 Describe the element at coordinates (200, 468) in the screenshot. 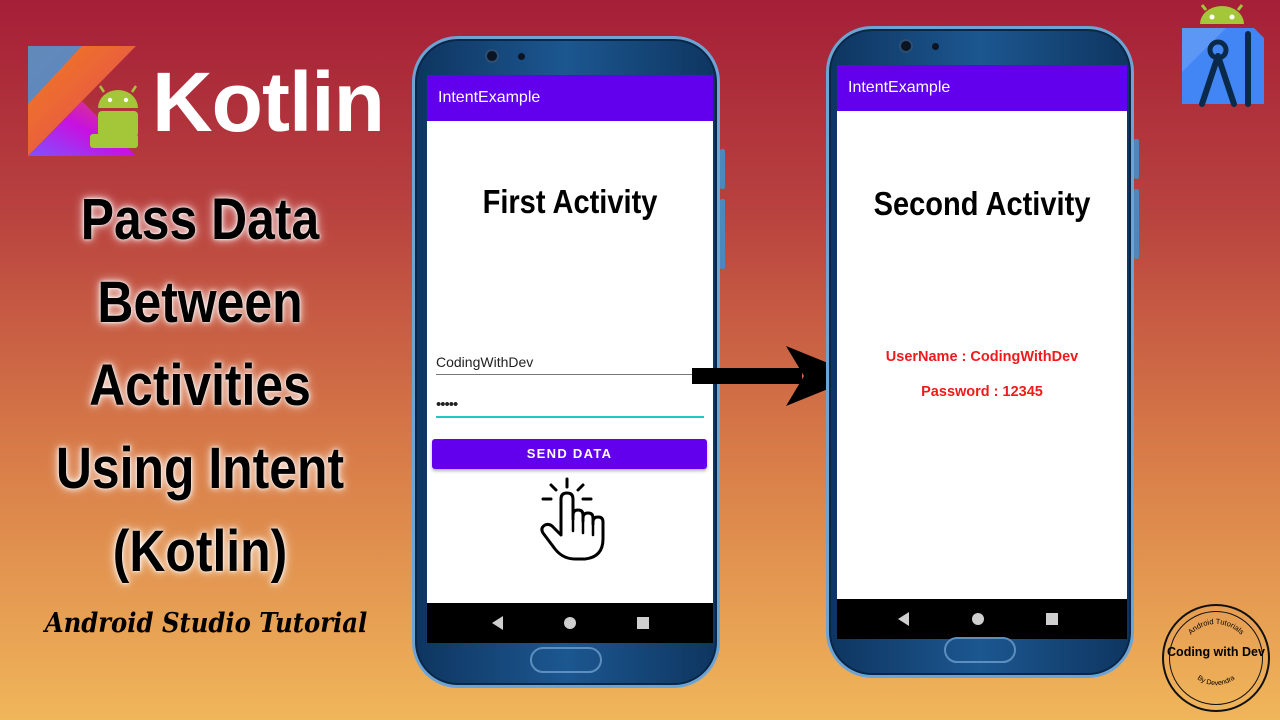

I see `title-line: Using Intent` at that location.